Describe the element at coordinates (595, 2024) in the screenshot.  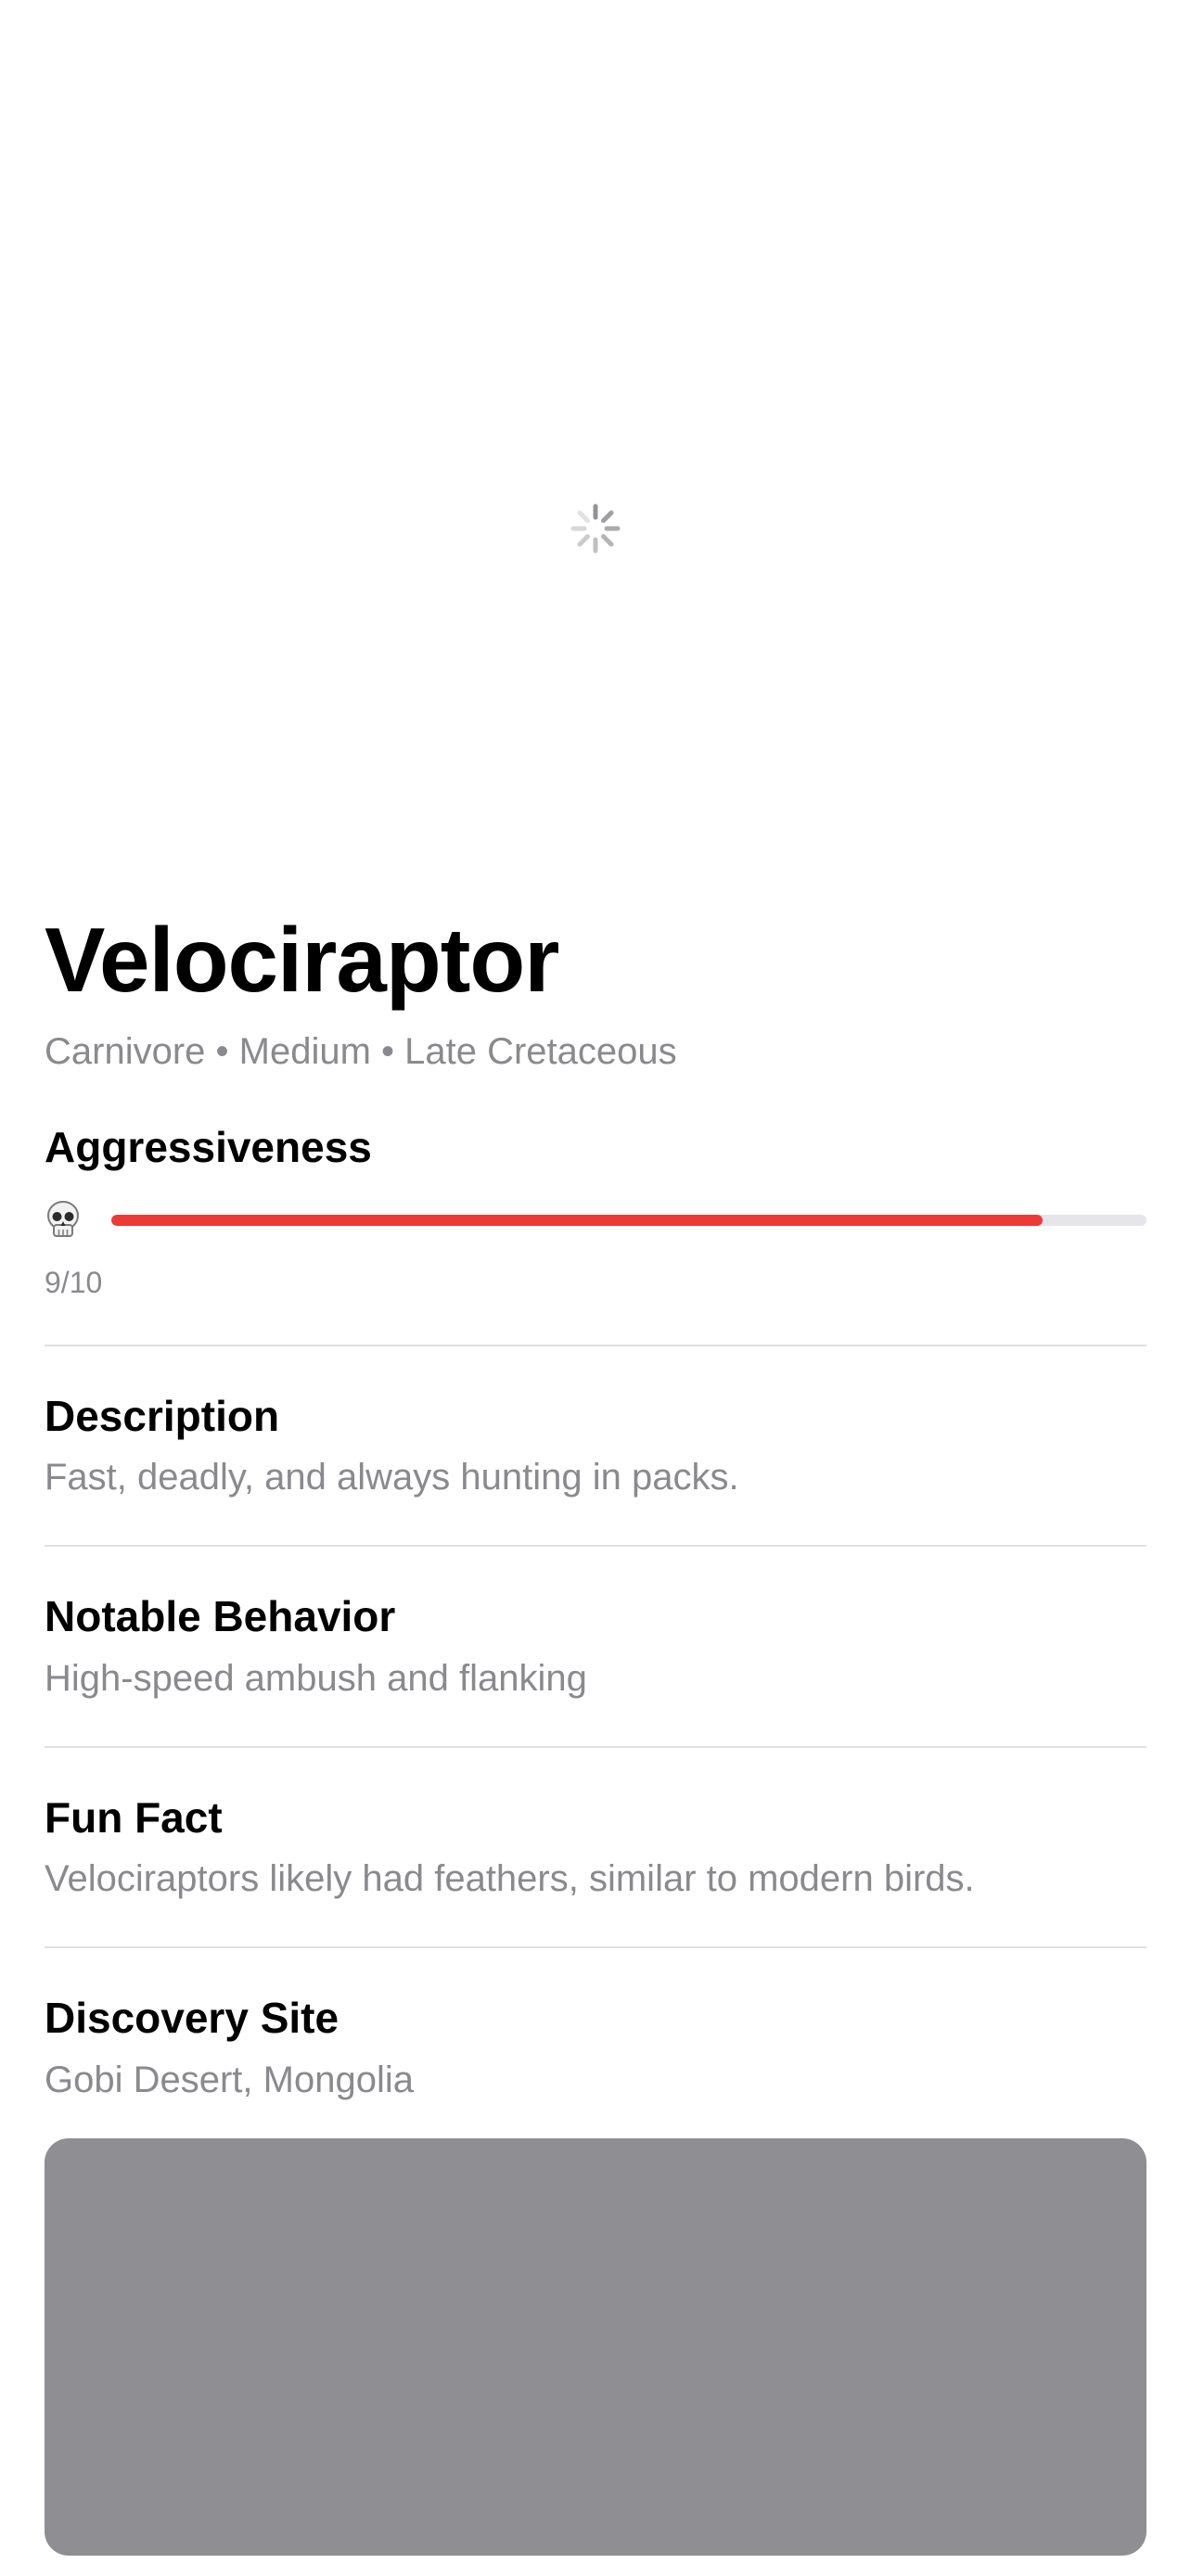
I see `discovery-site-section: Discovery Site Gobi Desert, Mongolia` at that location.